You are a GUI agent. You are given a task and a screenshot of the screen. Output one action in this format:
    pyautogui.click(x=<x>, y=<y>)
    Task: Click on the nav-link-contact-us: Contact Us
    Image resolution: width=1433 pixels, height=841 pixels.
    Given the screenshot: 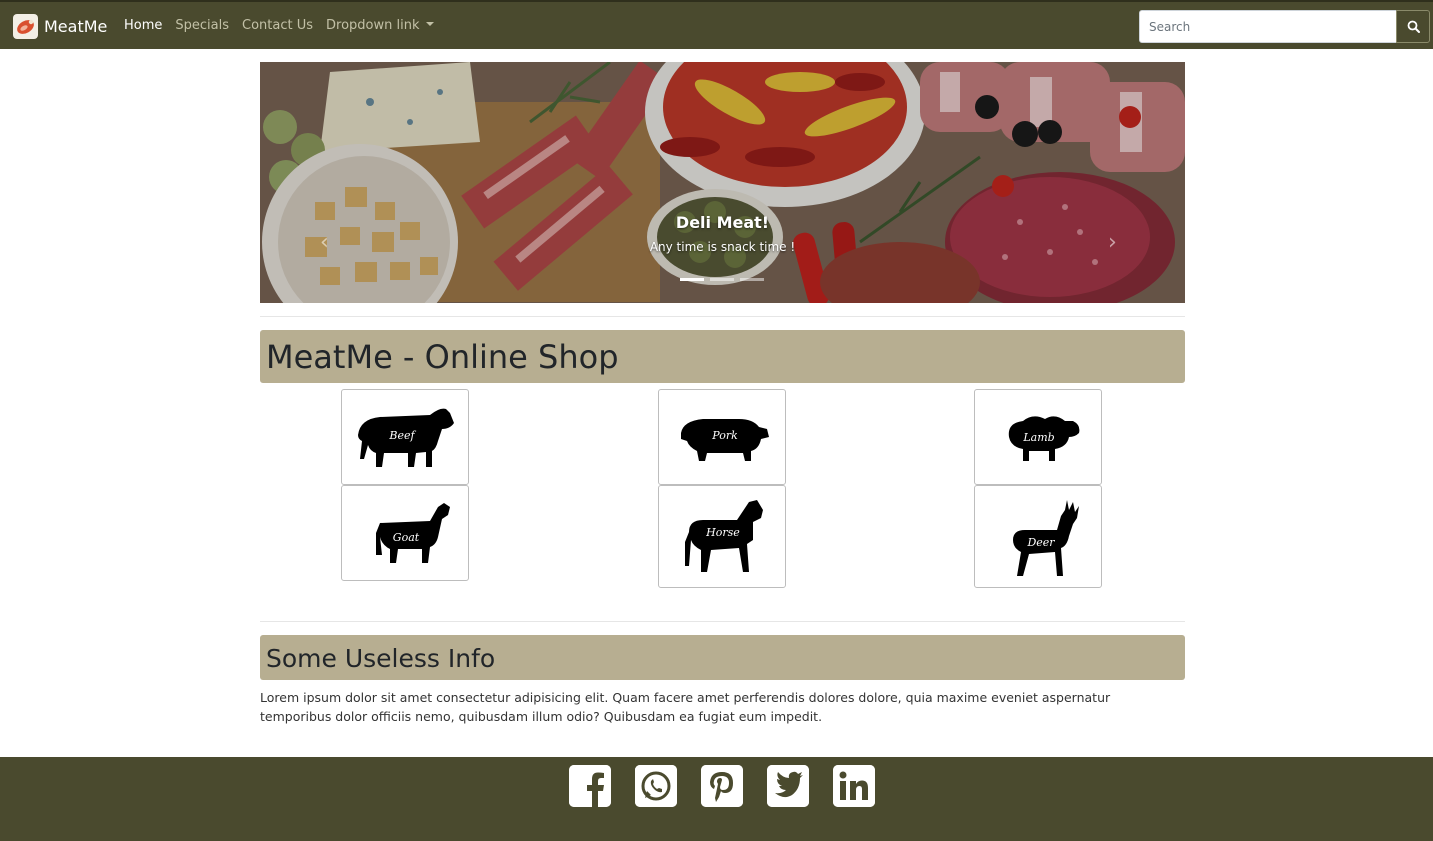 What is the action you would take?
    pyautogui.click(x=277, y=25)
    